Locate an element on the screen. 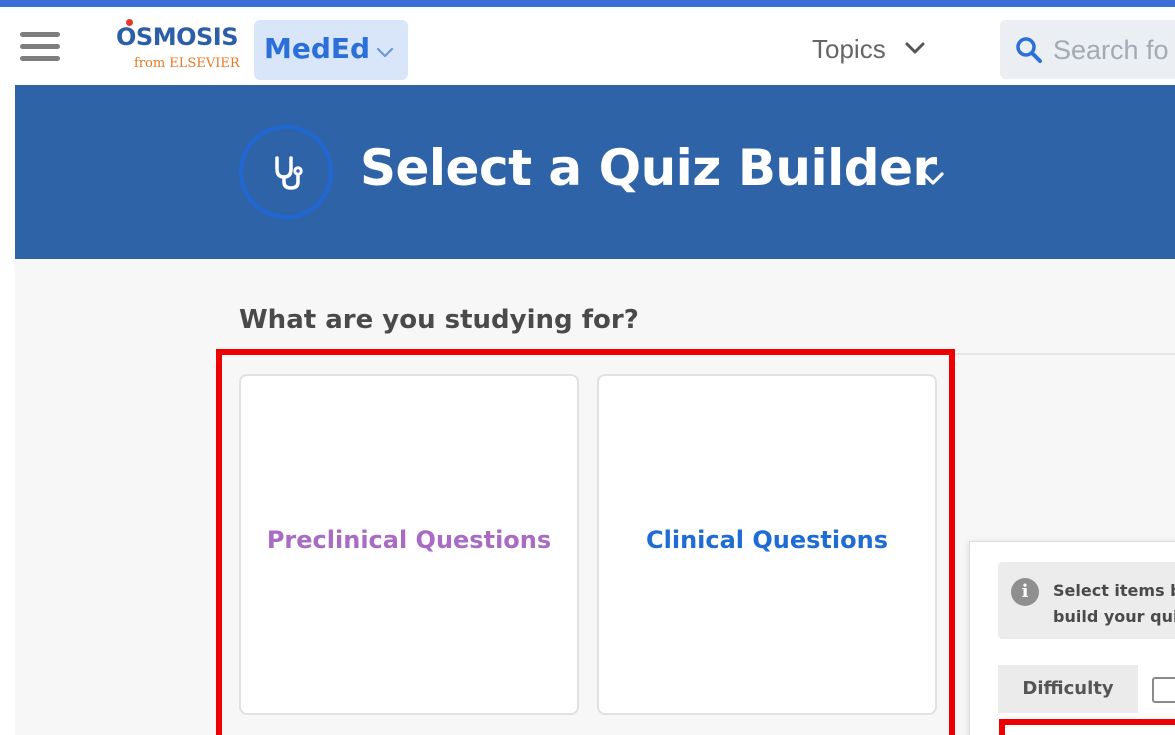 The height and width of the screenshot is (735, 1175). logo-wordmark: OSMOSIS is located at coordinates (177, 37).